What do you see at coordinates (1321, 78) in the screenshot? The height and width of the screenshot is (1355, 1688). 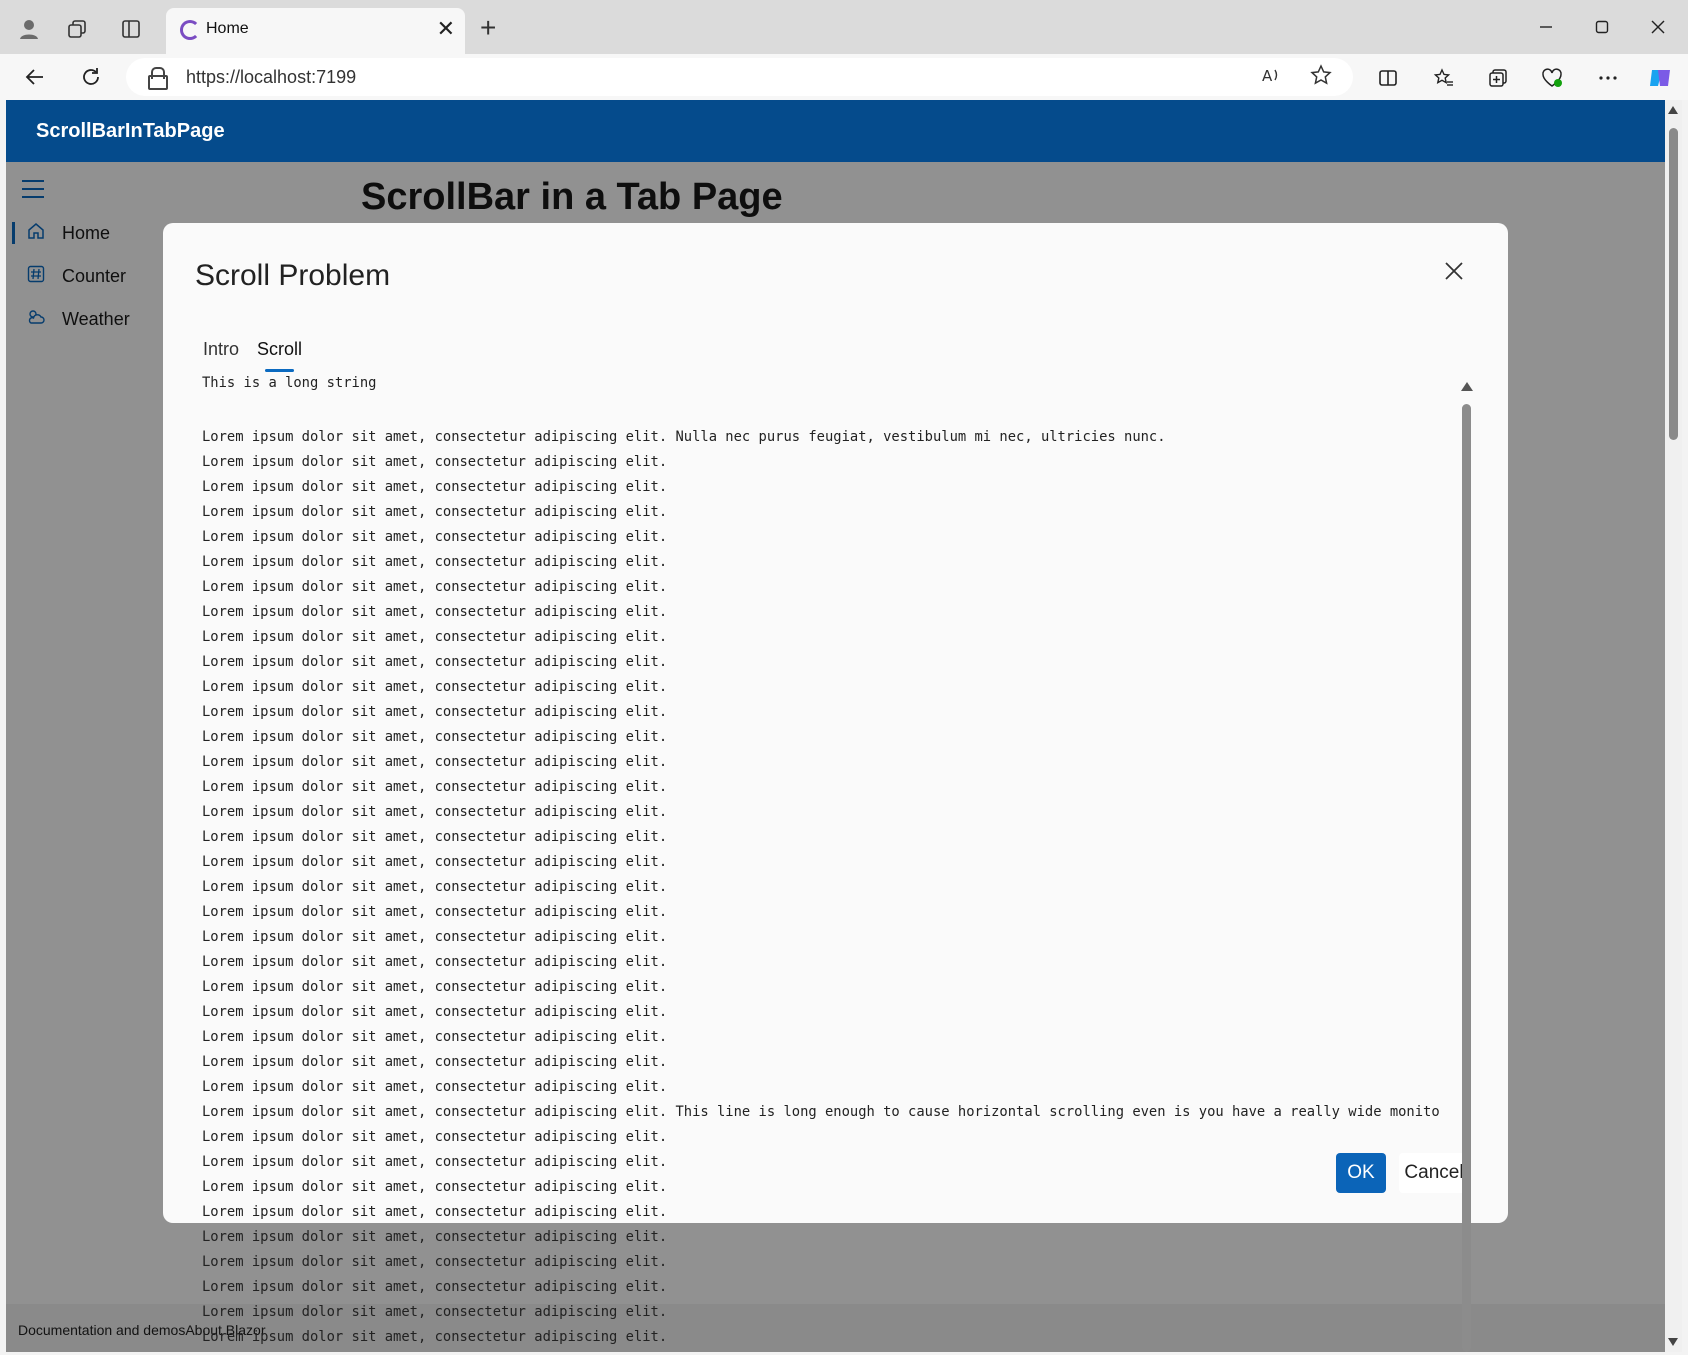 I see `favorite-star-icon` at bounding box center [1321, 78].